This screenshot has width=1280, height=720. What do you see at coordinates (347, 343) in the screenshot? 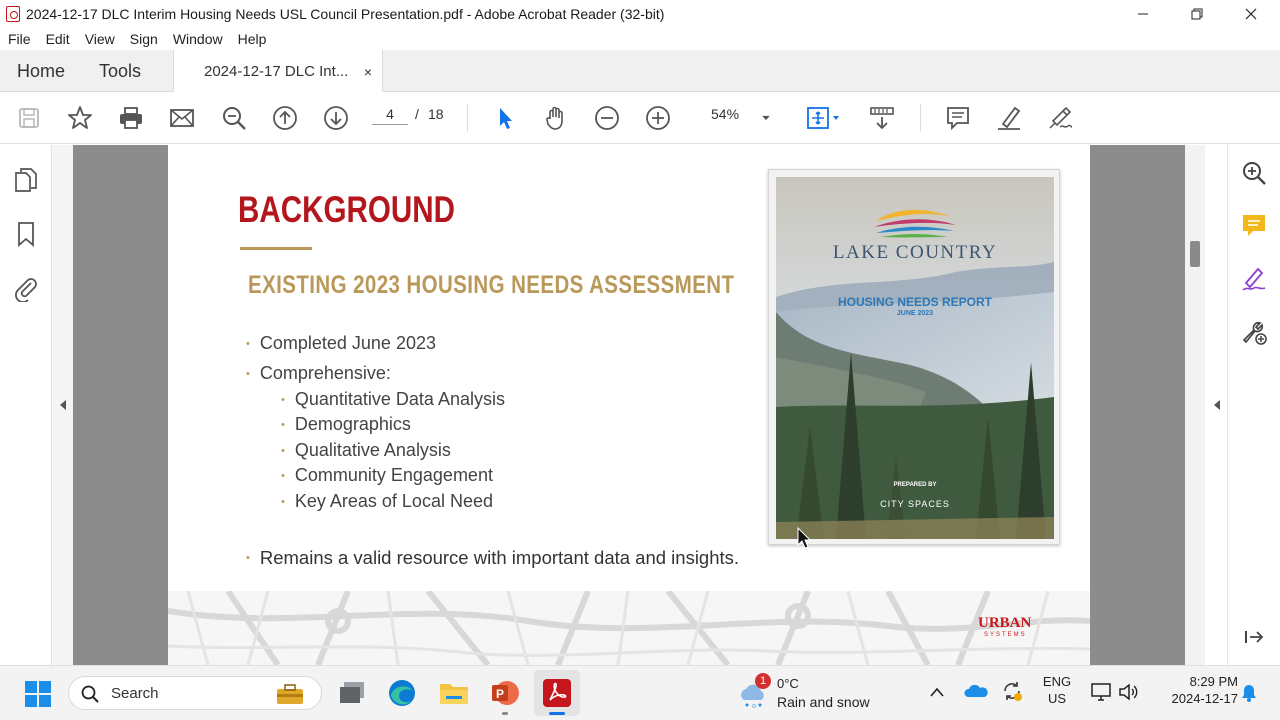
I see `bullet-text: Completed June 2023` at bounding box center [347, 343].